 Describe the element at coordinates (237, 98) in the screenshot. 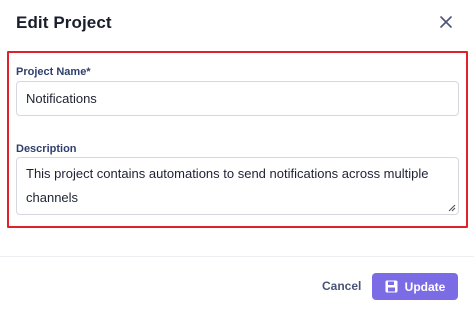

I see `project-name-input` at that location.